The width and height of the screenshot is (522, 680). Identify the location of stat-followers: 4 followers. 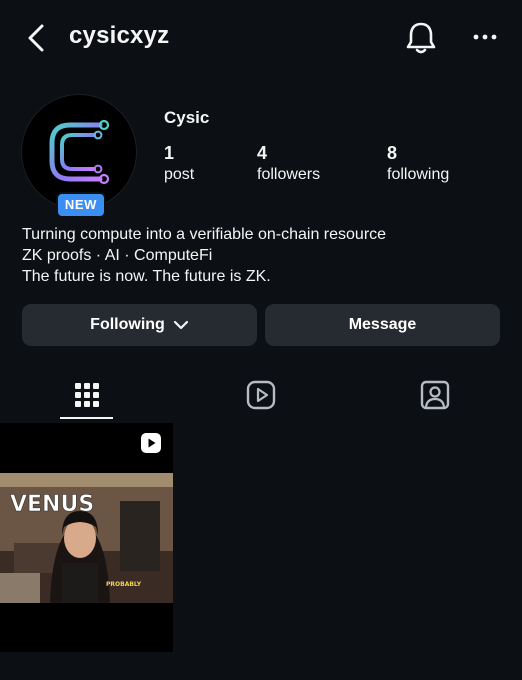
(288, 163).